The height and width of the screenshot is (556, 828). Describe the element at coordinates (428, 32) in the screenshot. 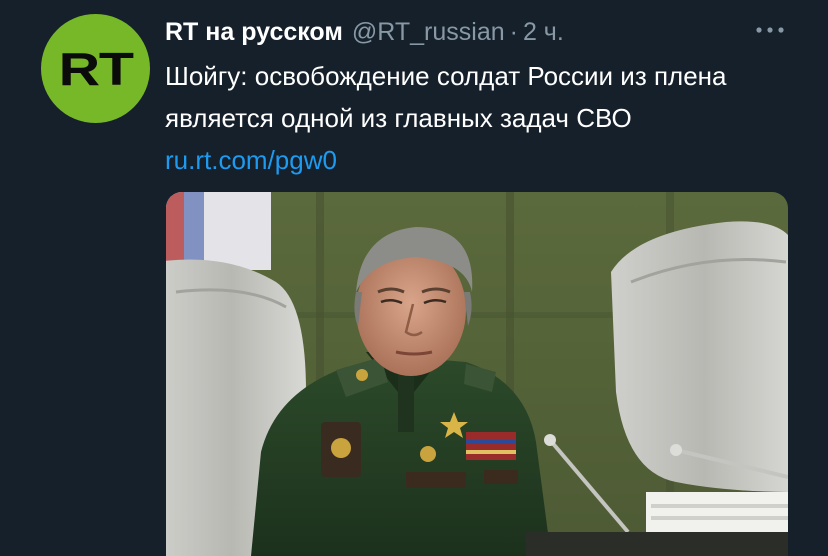

I see `user-handle: @RT_russian` at that location.